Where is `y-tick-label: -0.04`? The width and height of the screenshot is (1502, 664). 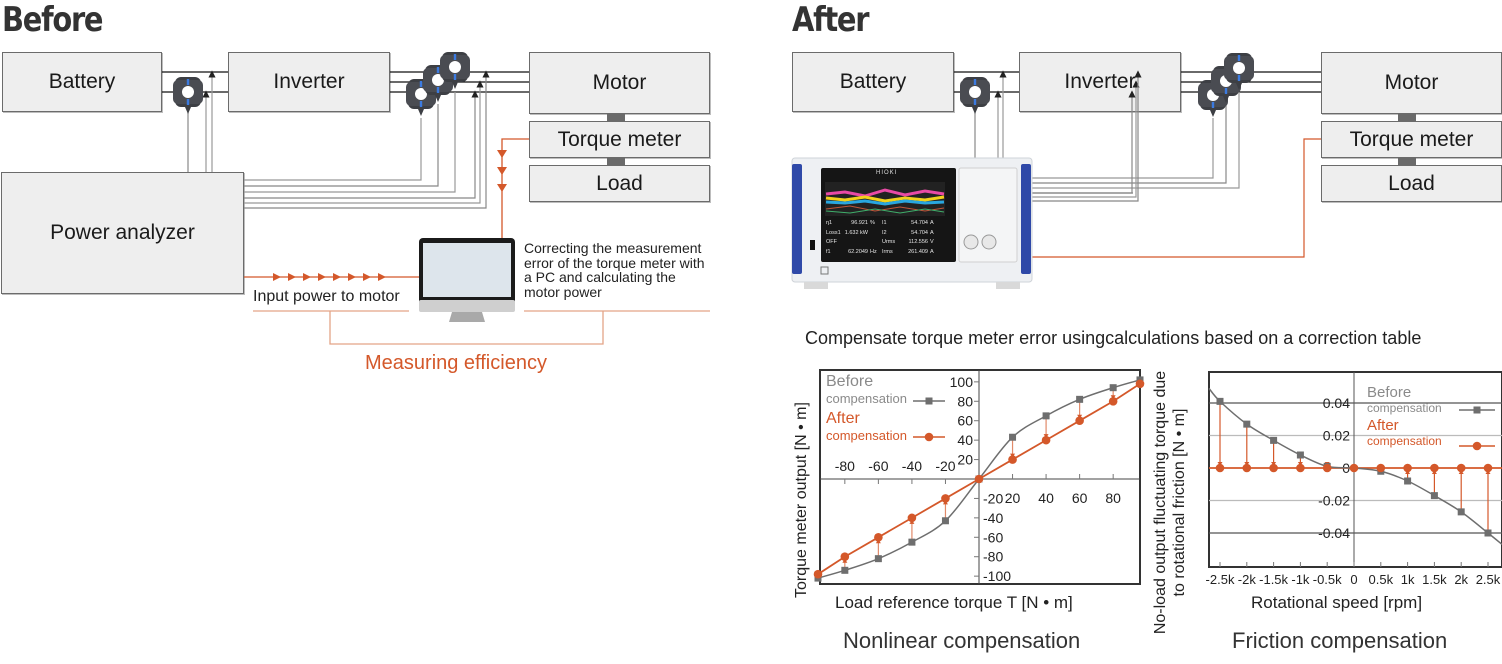
y-tick-label: -0.04 is located at coordinates (1334, 533).